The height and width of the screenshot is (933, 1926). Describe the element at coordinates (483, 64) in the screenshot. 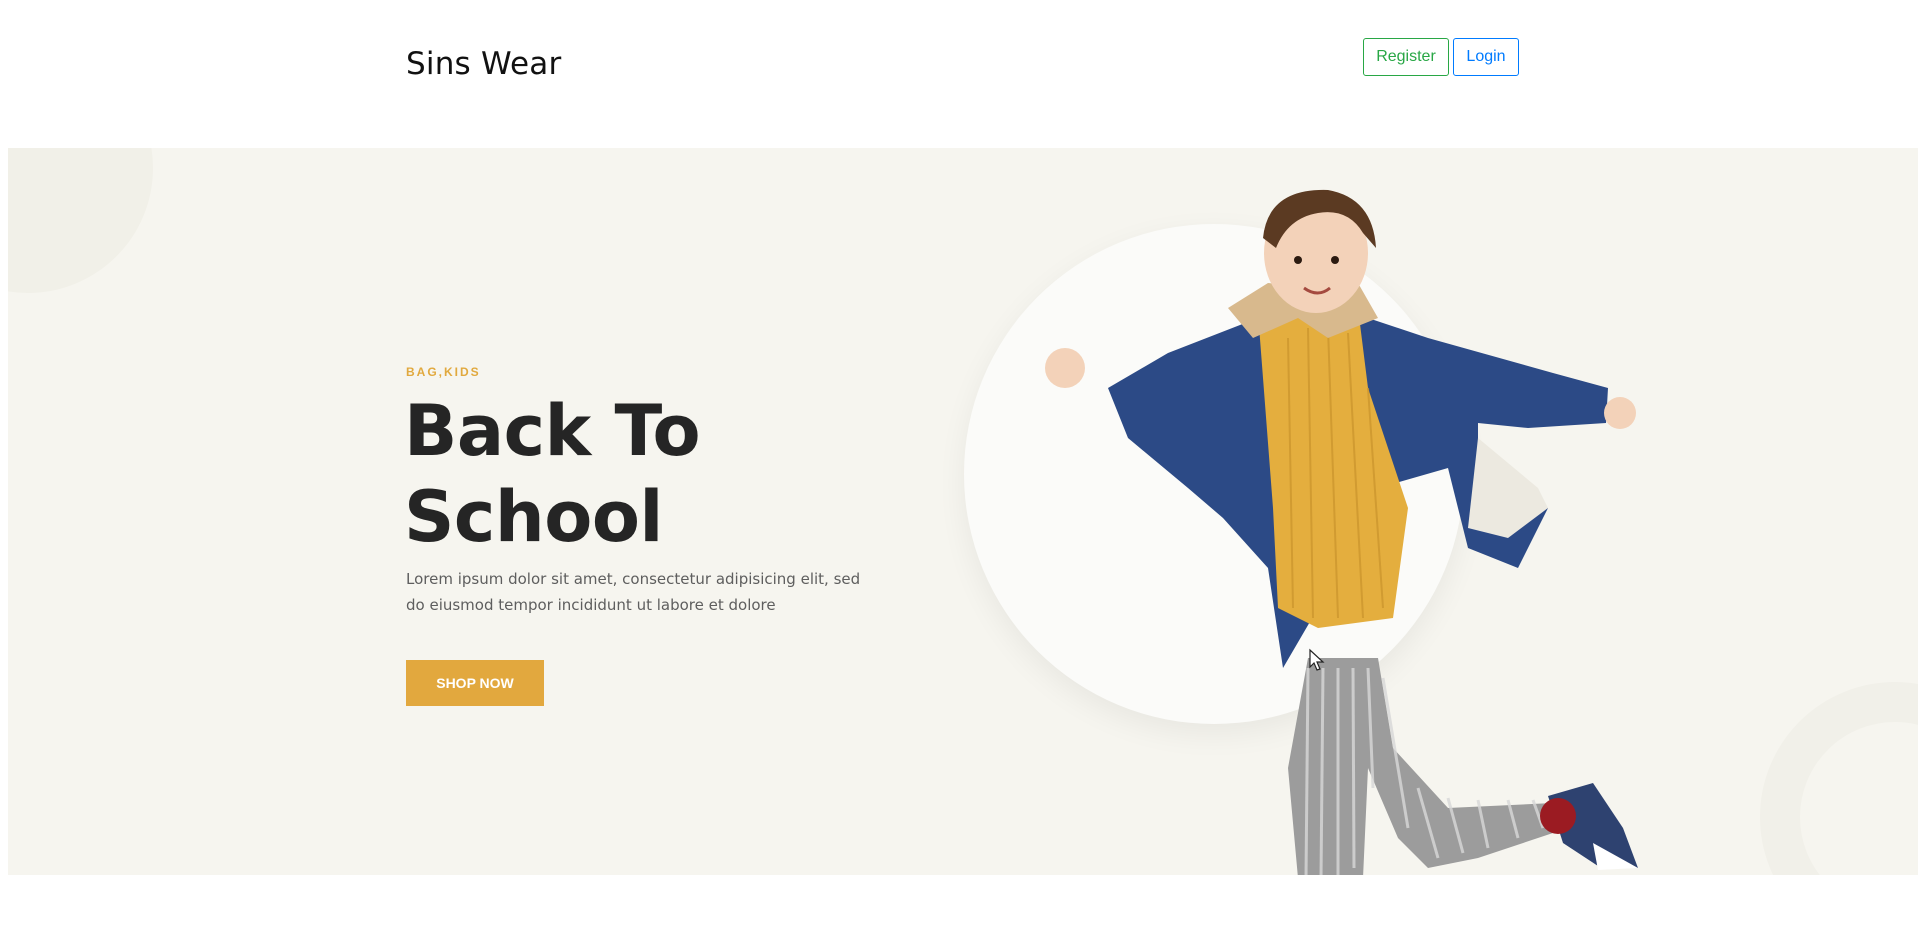

I see `brand-logo: Sins Wear` at that location.